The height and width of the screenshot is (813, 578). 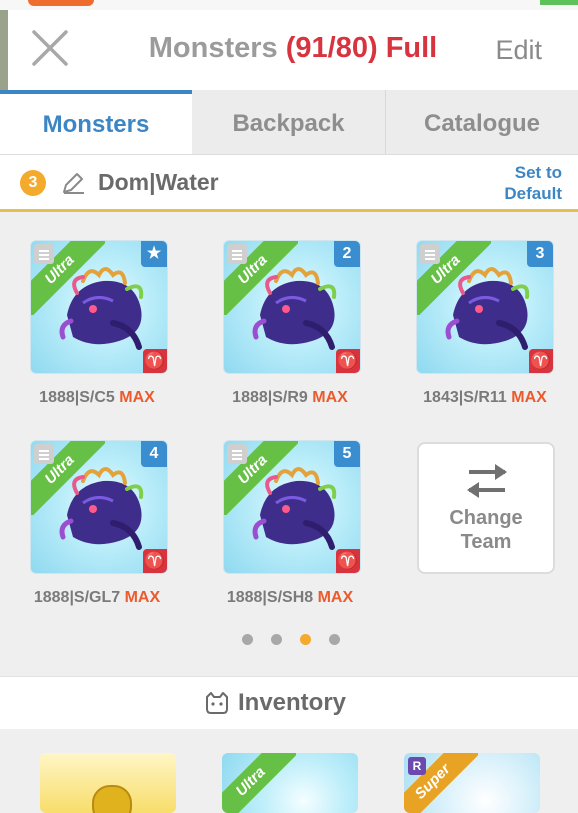 What do you see at coordinates (272, 397) in the screenshot?
I see `monster-code: 1888|S/R9` at bounding box center [272, 397].